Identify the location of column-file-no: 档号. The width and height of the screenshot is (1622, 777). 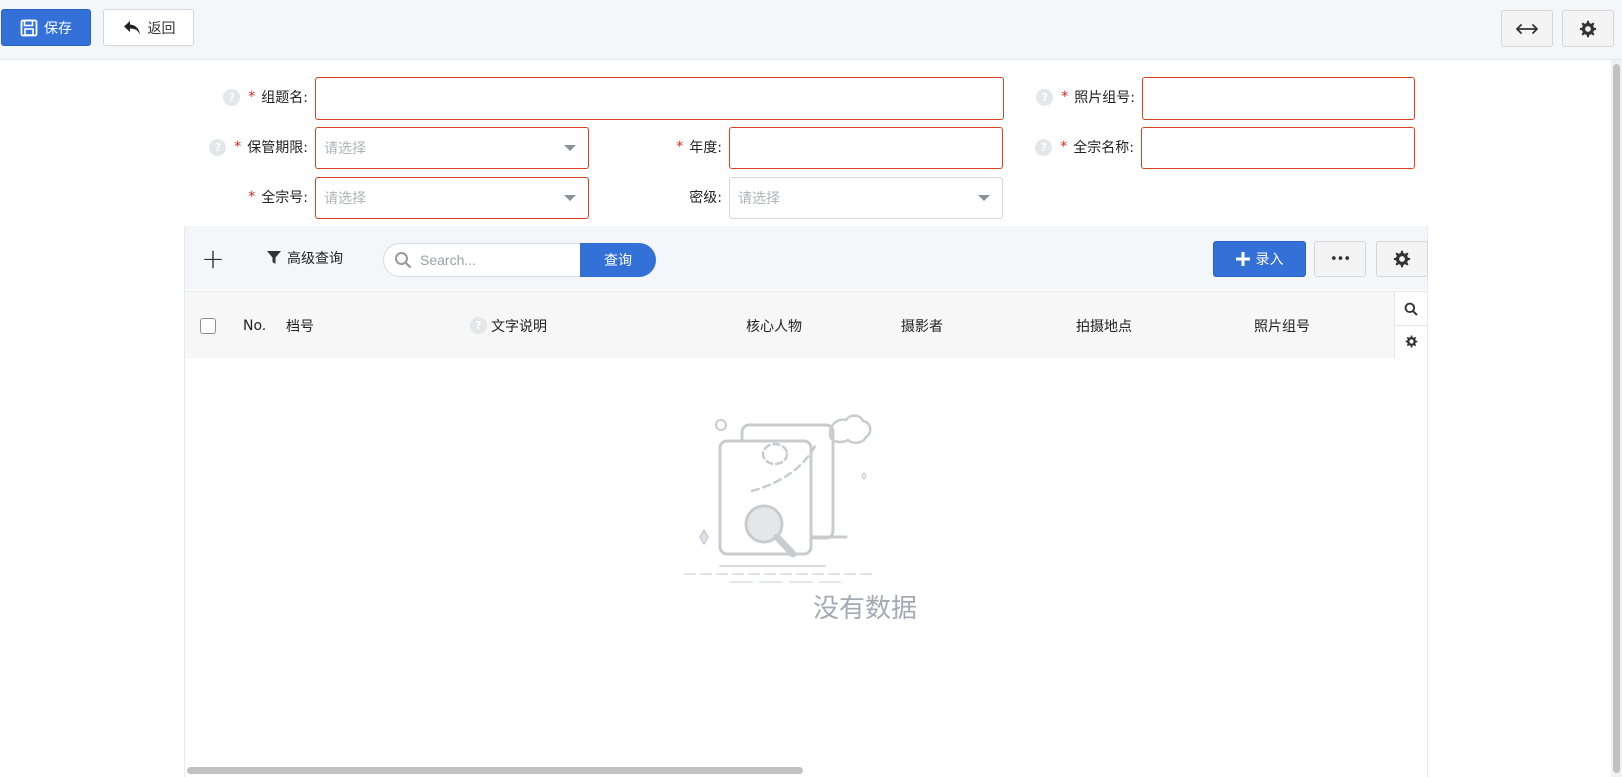
(300, 325).